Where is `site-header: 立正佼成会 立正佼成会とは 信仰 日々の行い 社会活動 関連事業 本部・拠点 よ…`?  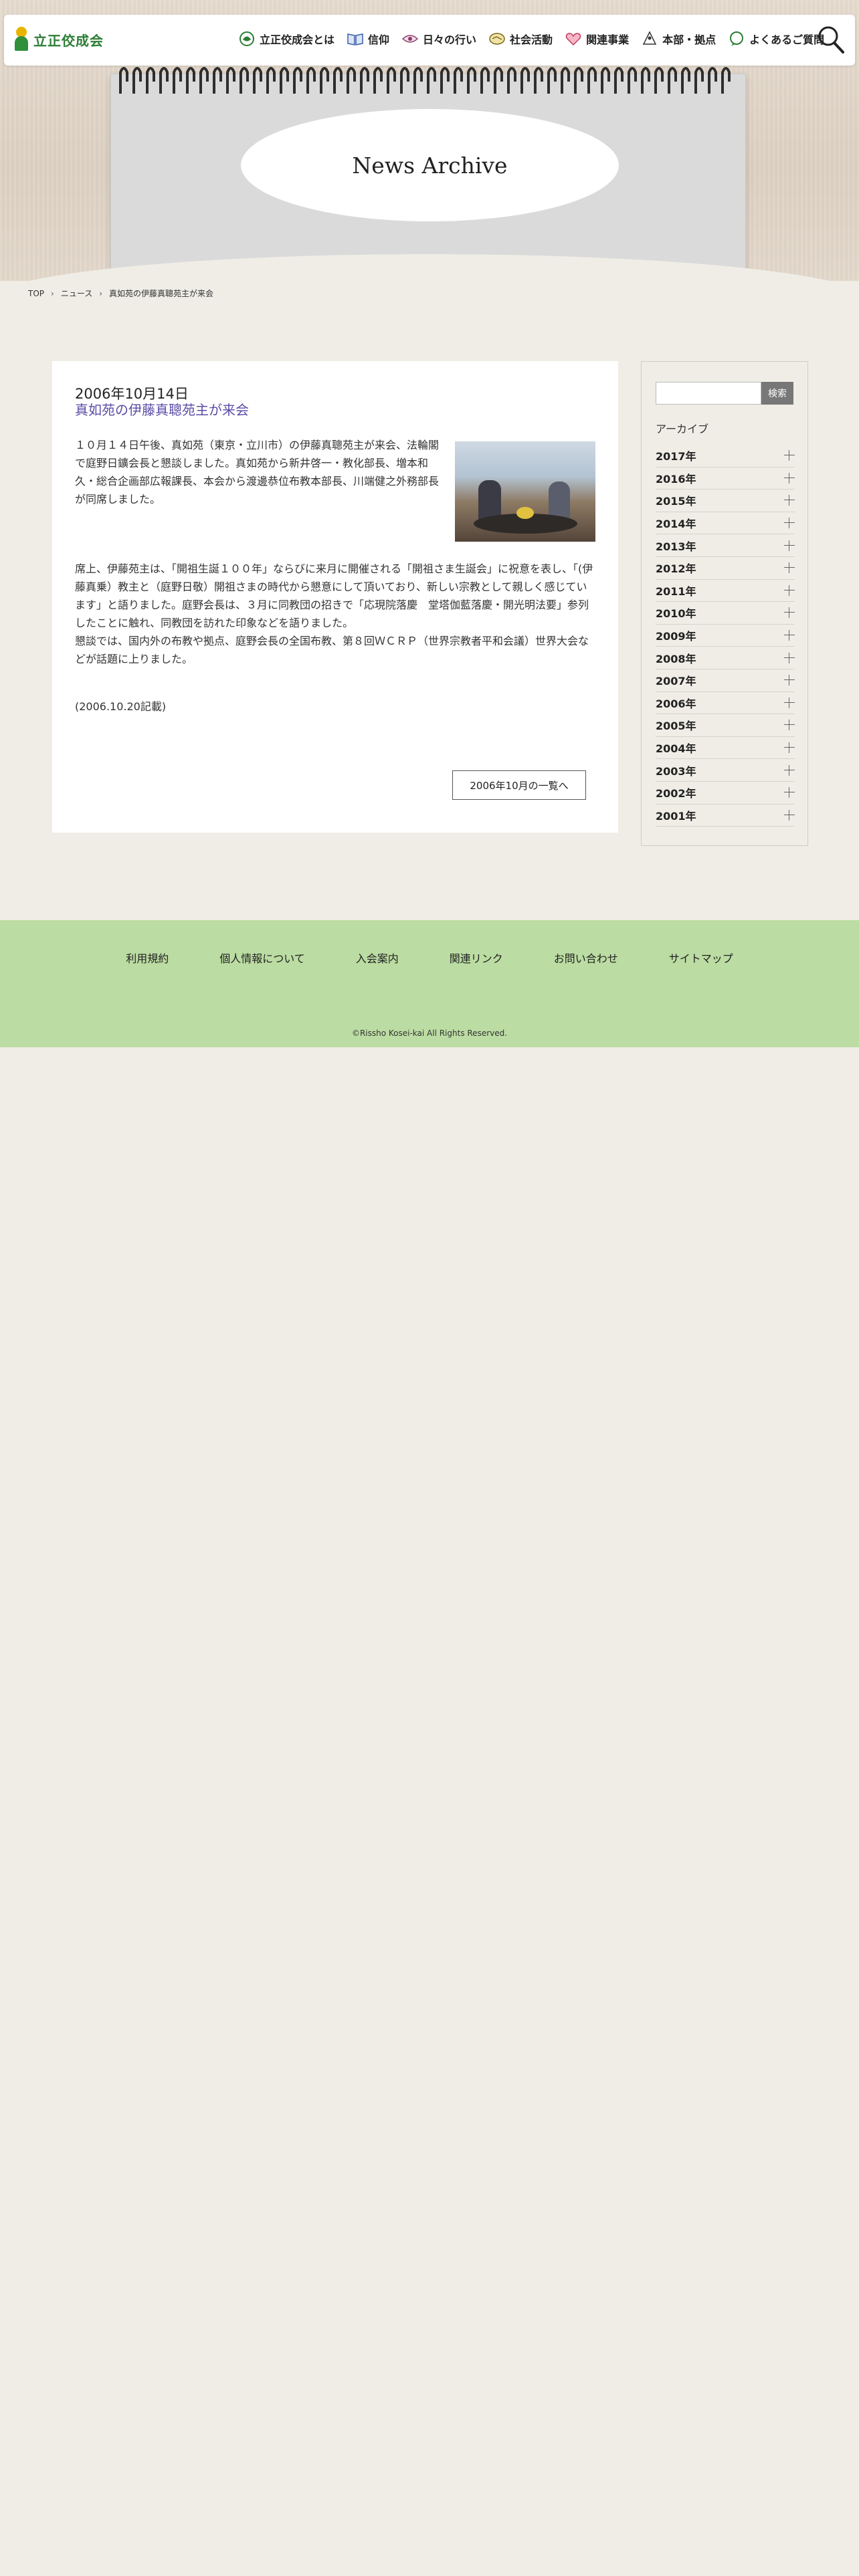
site-header: 立正佼成会 立正佼成会とは 信仰 日々の行い 社会活動 関連事業 本部・拠点 よ… is located at coordinates (429, 40).